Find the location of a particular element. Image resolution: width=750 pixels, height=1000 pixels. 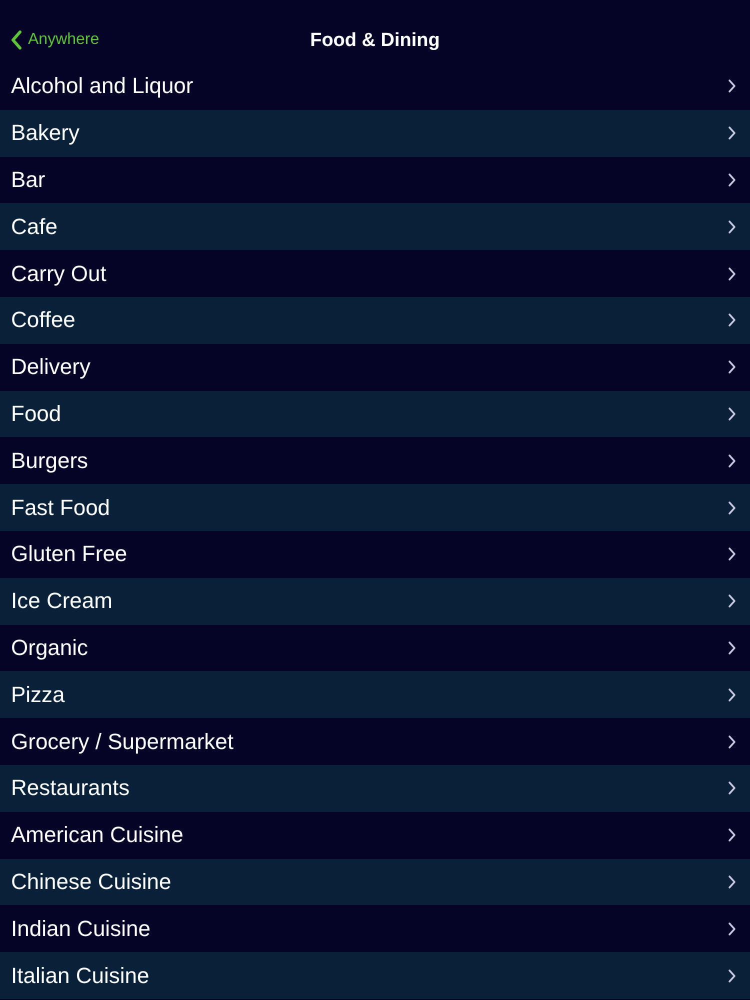

category-row: Pizza is located at coordinates (375, 694).